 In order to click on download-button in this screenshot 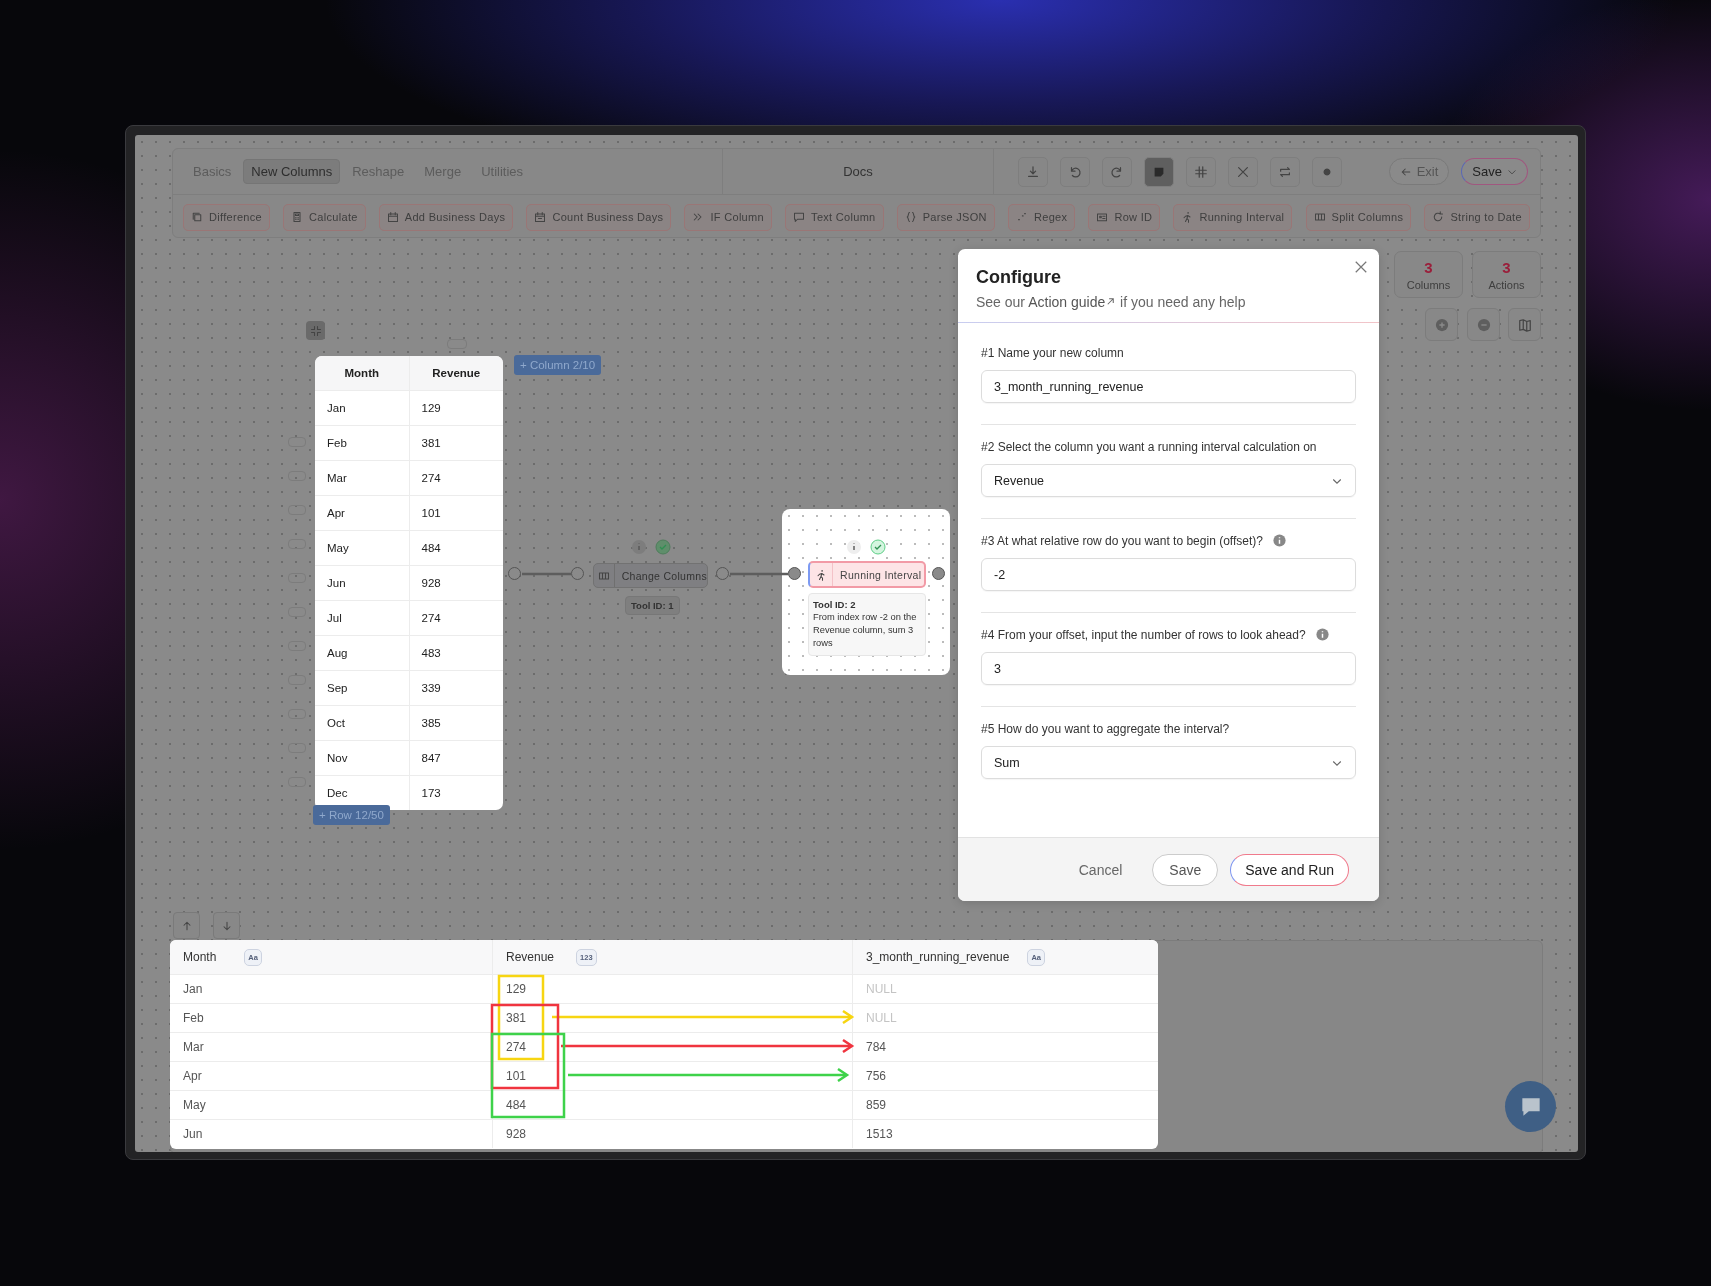, I will do `click(1033, 171)`.